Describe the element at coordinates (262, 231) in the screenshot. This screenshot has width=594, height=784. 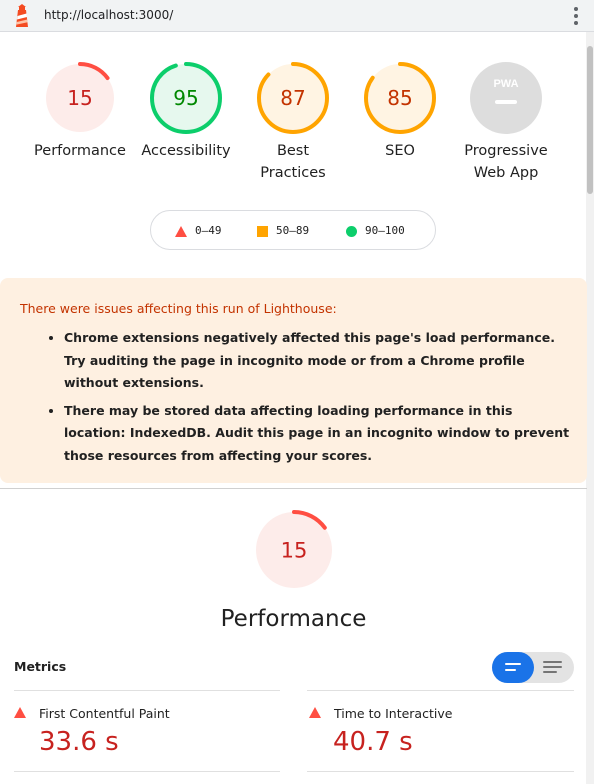
I see `square-icon` at that location.